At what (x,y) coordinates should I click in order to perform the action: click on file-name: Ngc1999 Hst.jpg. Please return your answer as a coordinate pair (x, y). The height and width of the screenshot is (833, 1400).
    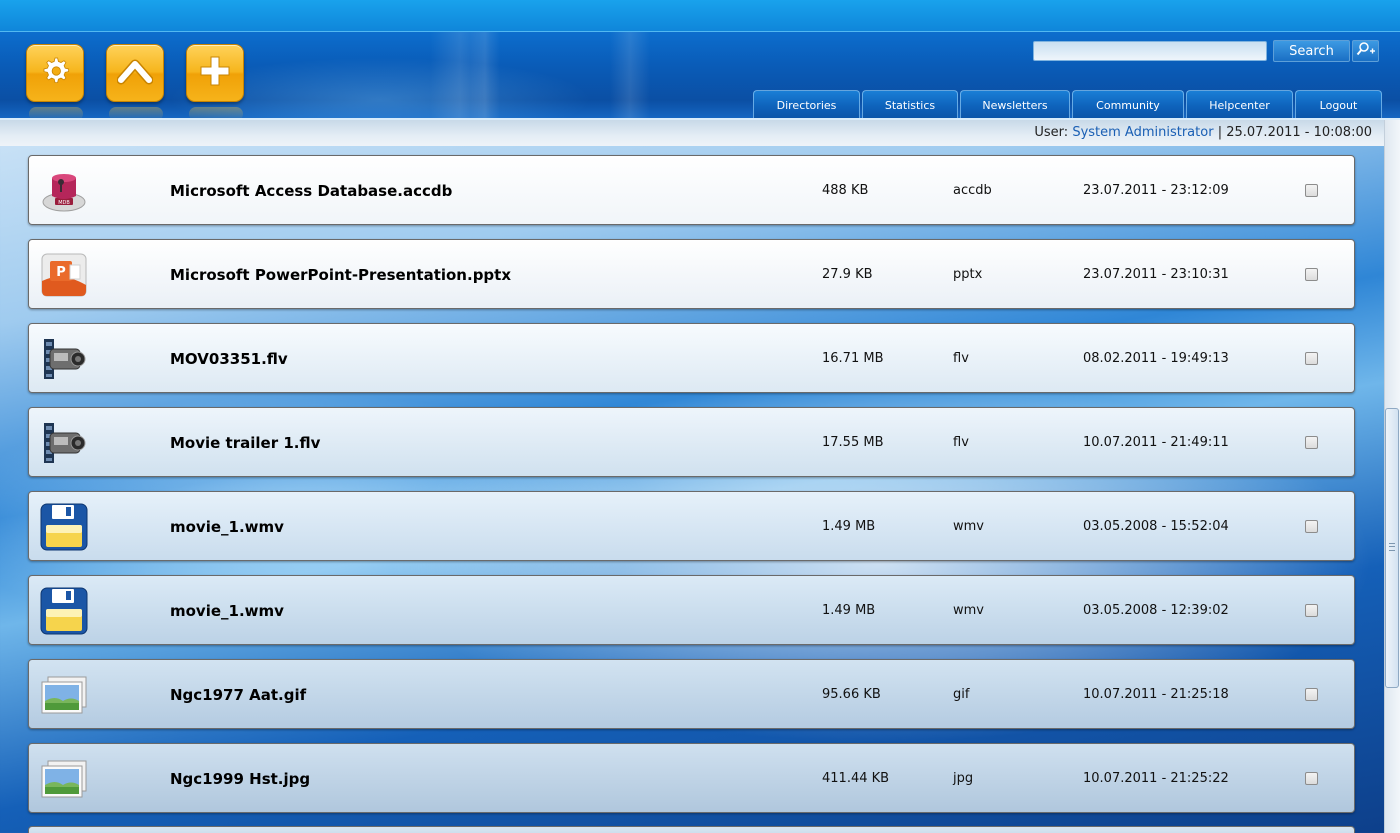
    Looking at the image, I should click on (240, 779).